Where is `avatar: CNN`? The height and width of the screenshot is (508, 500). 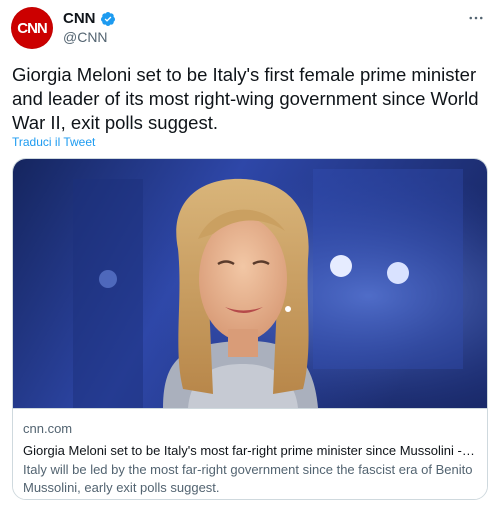
avatar: CNN is located at coordinates (32, 28).